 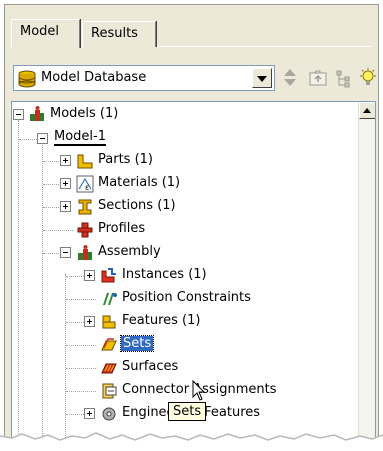 What do you see at coordinates (290, 78) in the screenshot?
I see `up-down-arrows-icon` at bounding box center [290, 78].